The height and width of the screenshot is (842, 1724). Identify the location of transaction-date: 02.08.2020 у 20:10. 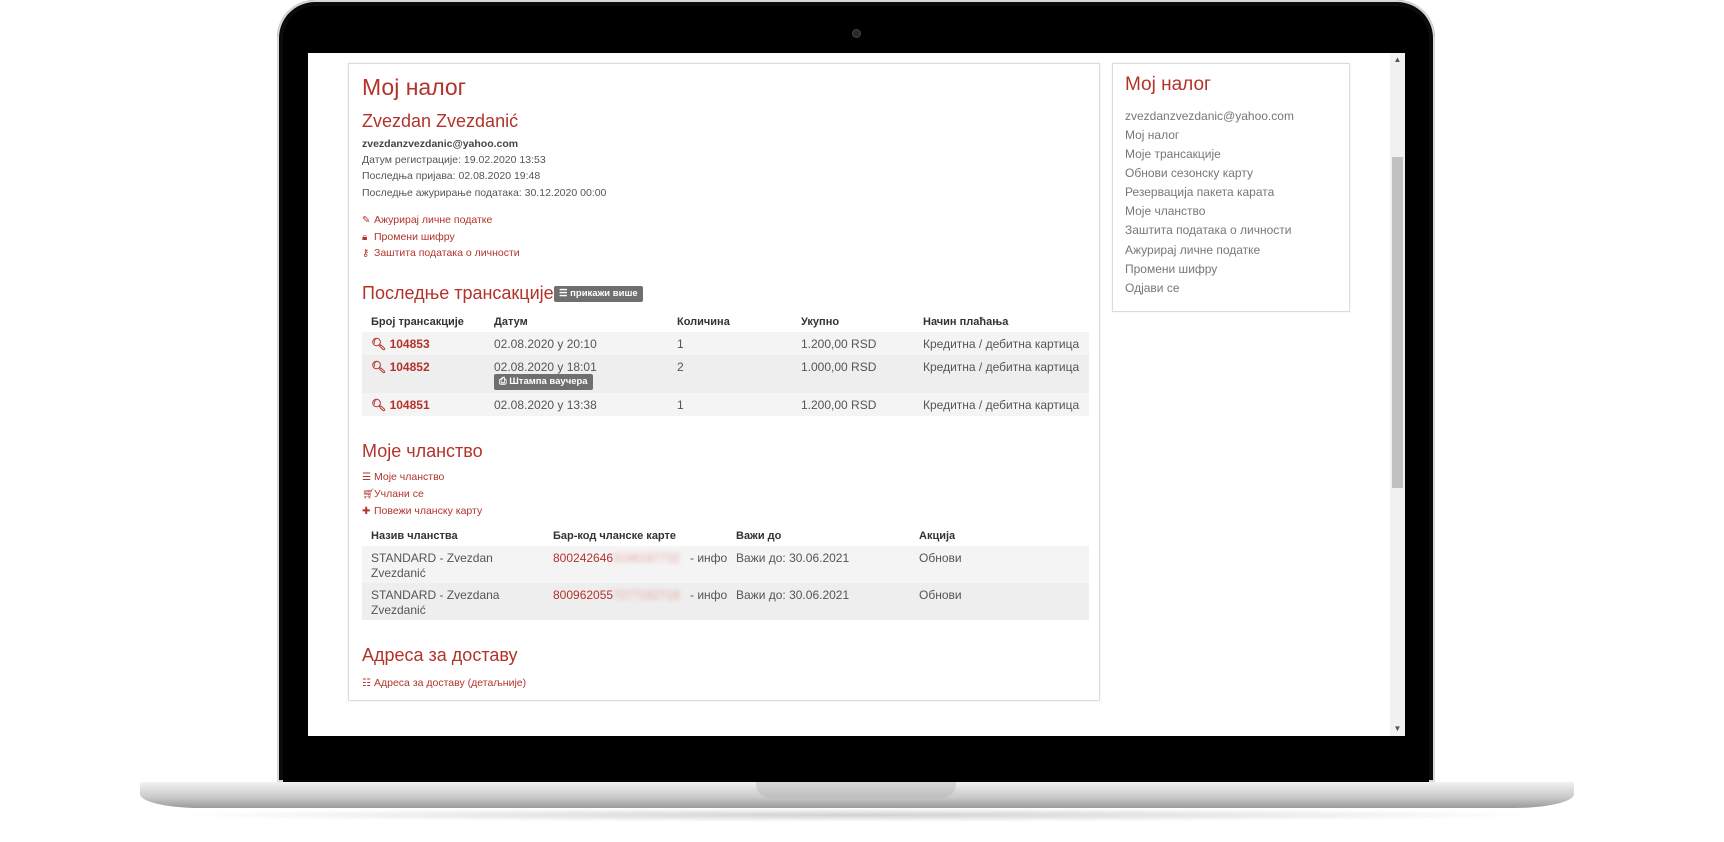
(545, 344).